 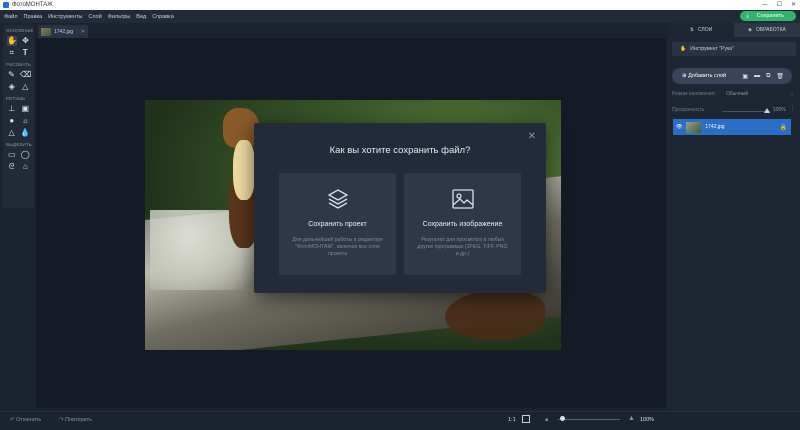 I want to click on hand-tool-icon: ✋, so click(x=12, y=41).